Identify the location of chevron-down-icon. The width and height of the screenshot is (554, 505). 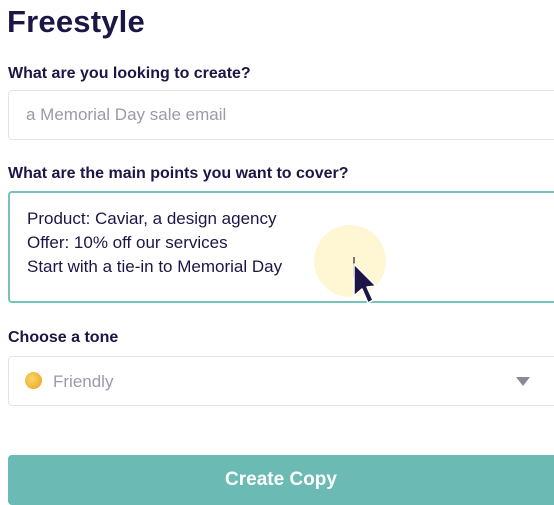
(523, 381).